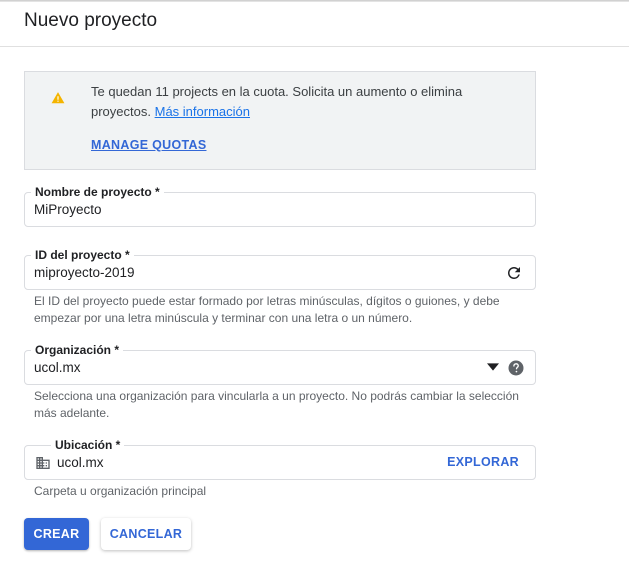  What do you see at coordinates (68, 209) in the screenshot?
I see `project-name-input: MiProyecto` at bounding box center [68, 209].